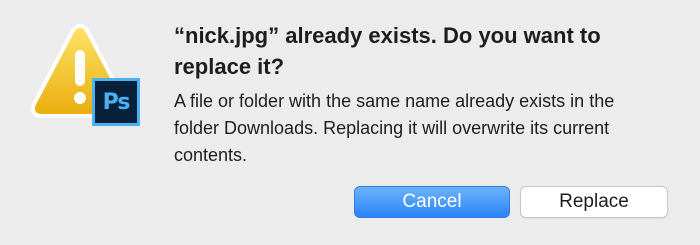 The width and height of the screenshot is (700, 245). I want to click on replace-button: Replace, so click(594, 202).